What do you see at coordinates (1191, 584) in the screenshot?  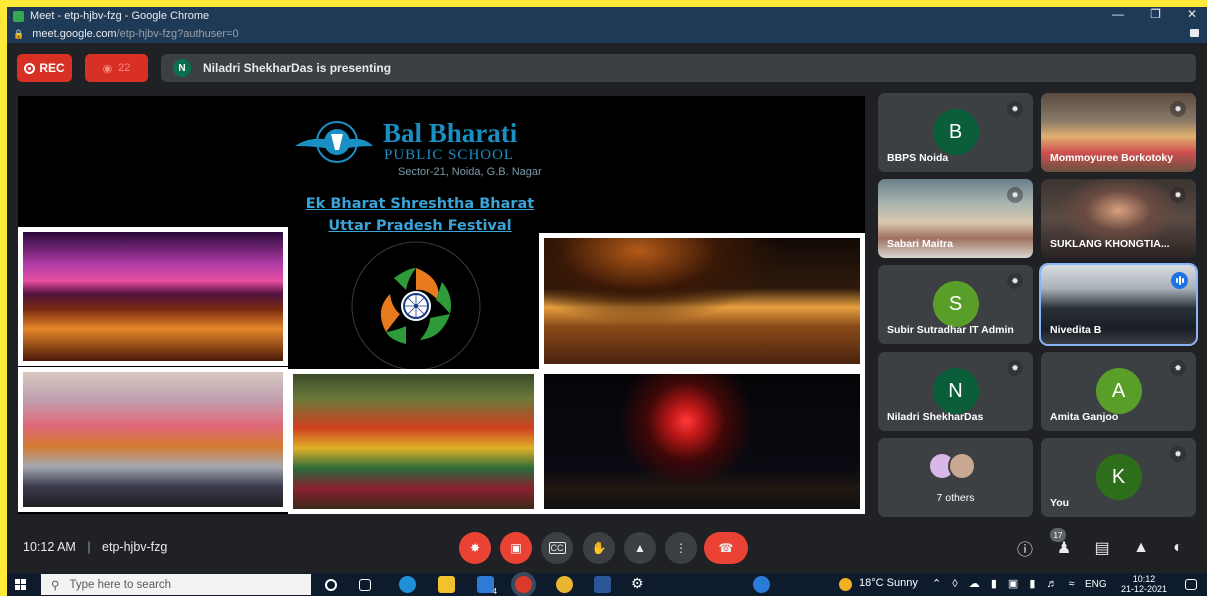 I see `notifications-icon` at bounding box center [1191, 584].